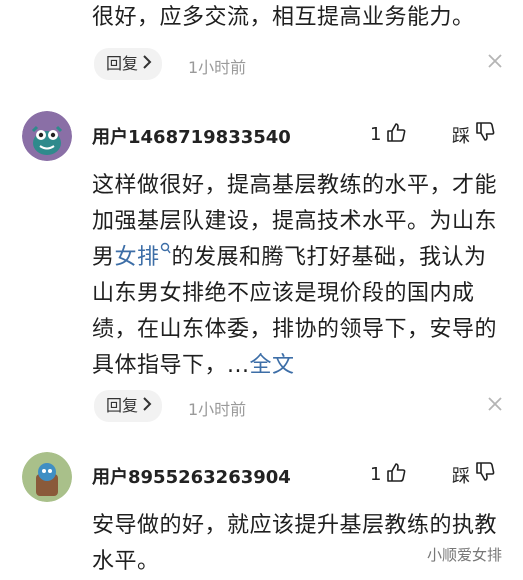  Describe the element at coordinates (137, 257) in the screenshot. I see `topic-link-label: 女排` at that location.